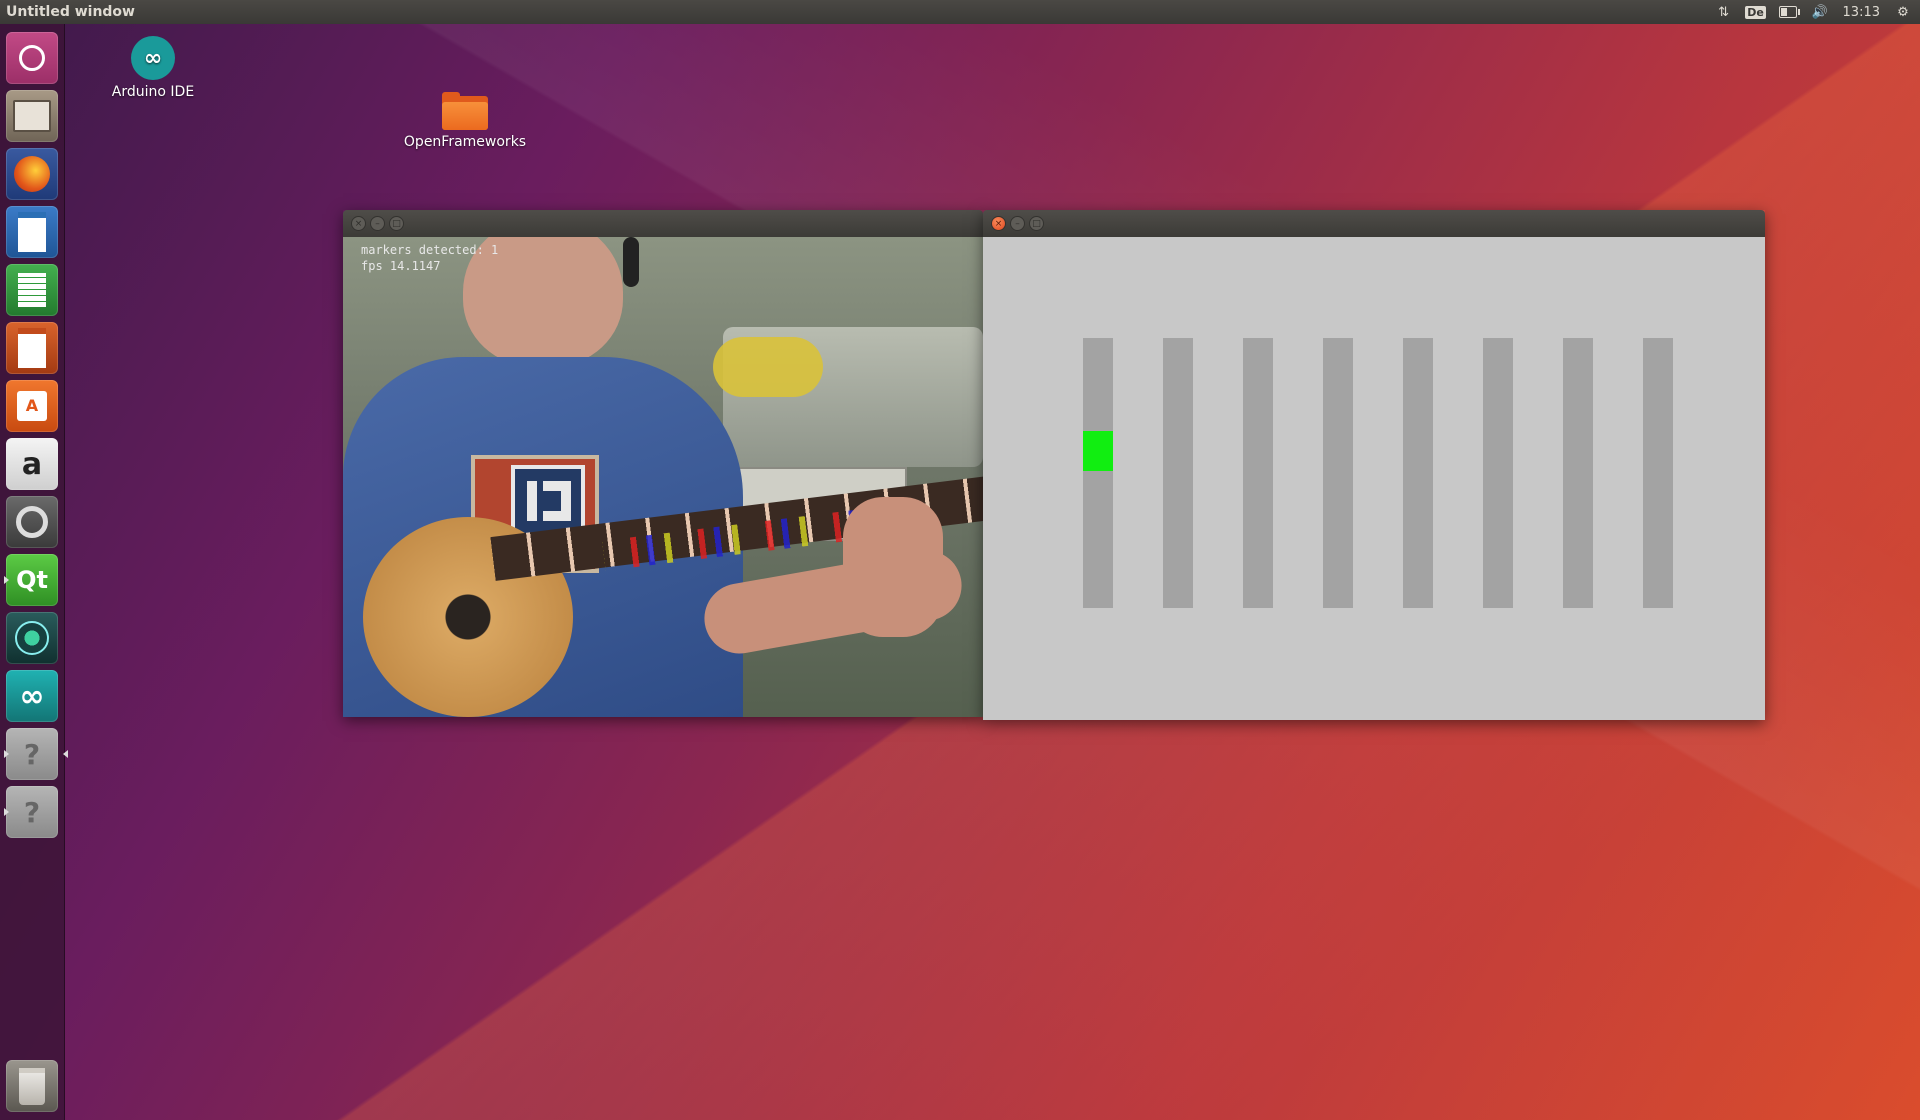 The width and height of the screenshot is (1920, 1120). What do you see at coordinates (631, 262) in the screenshot?
I see `headphones` at bounding box center [631, 262].